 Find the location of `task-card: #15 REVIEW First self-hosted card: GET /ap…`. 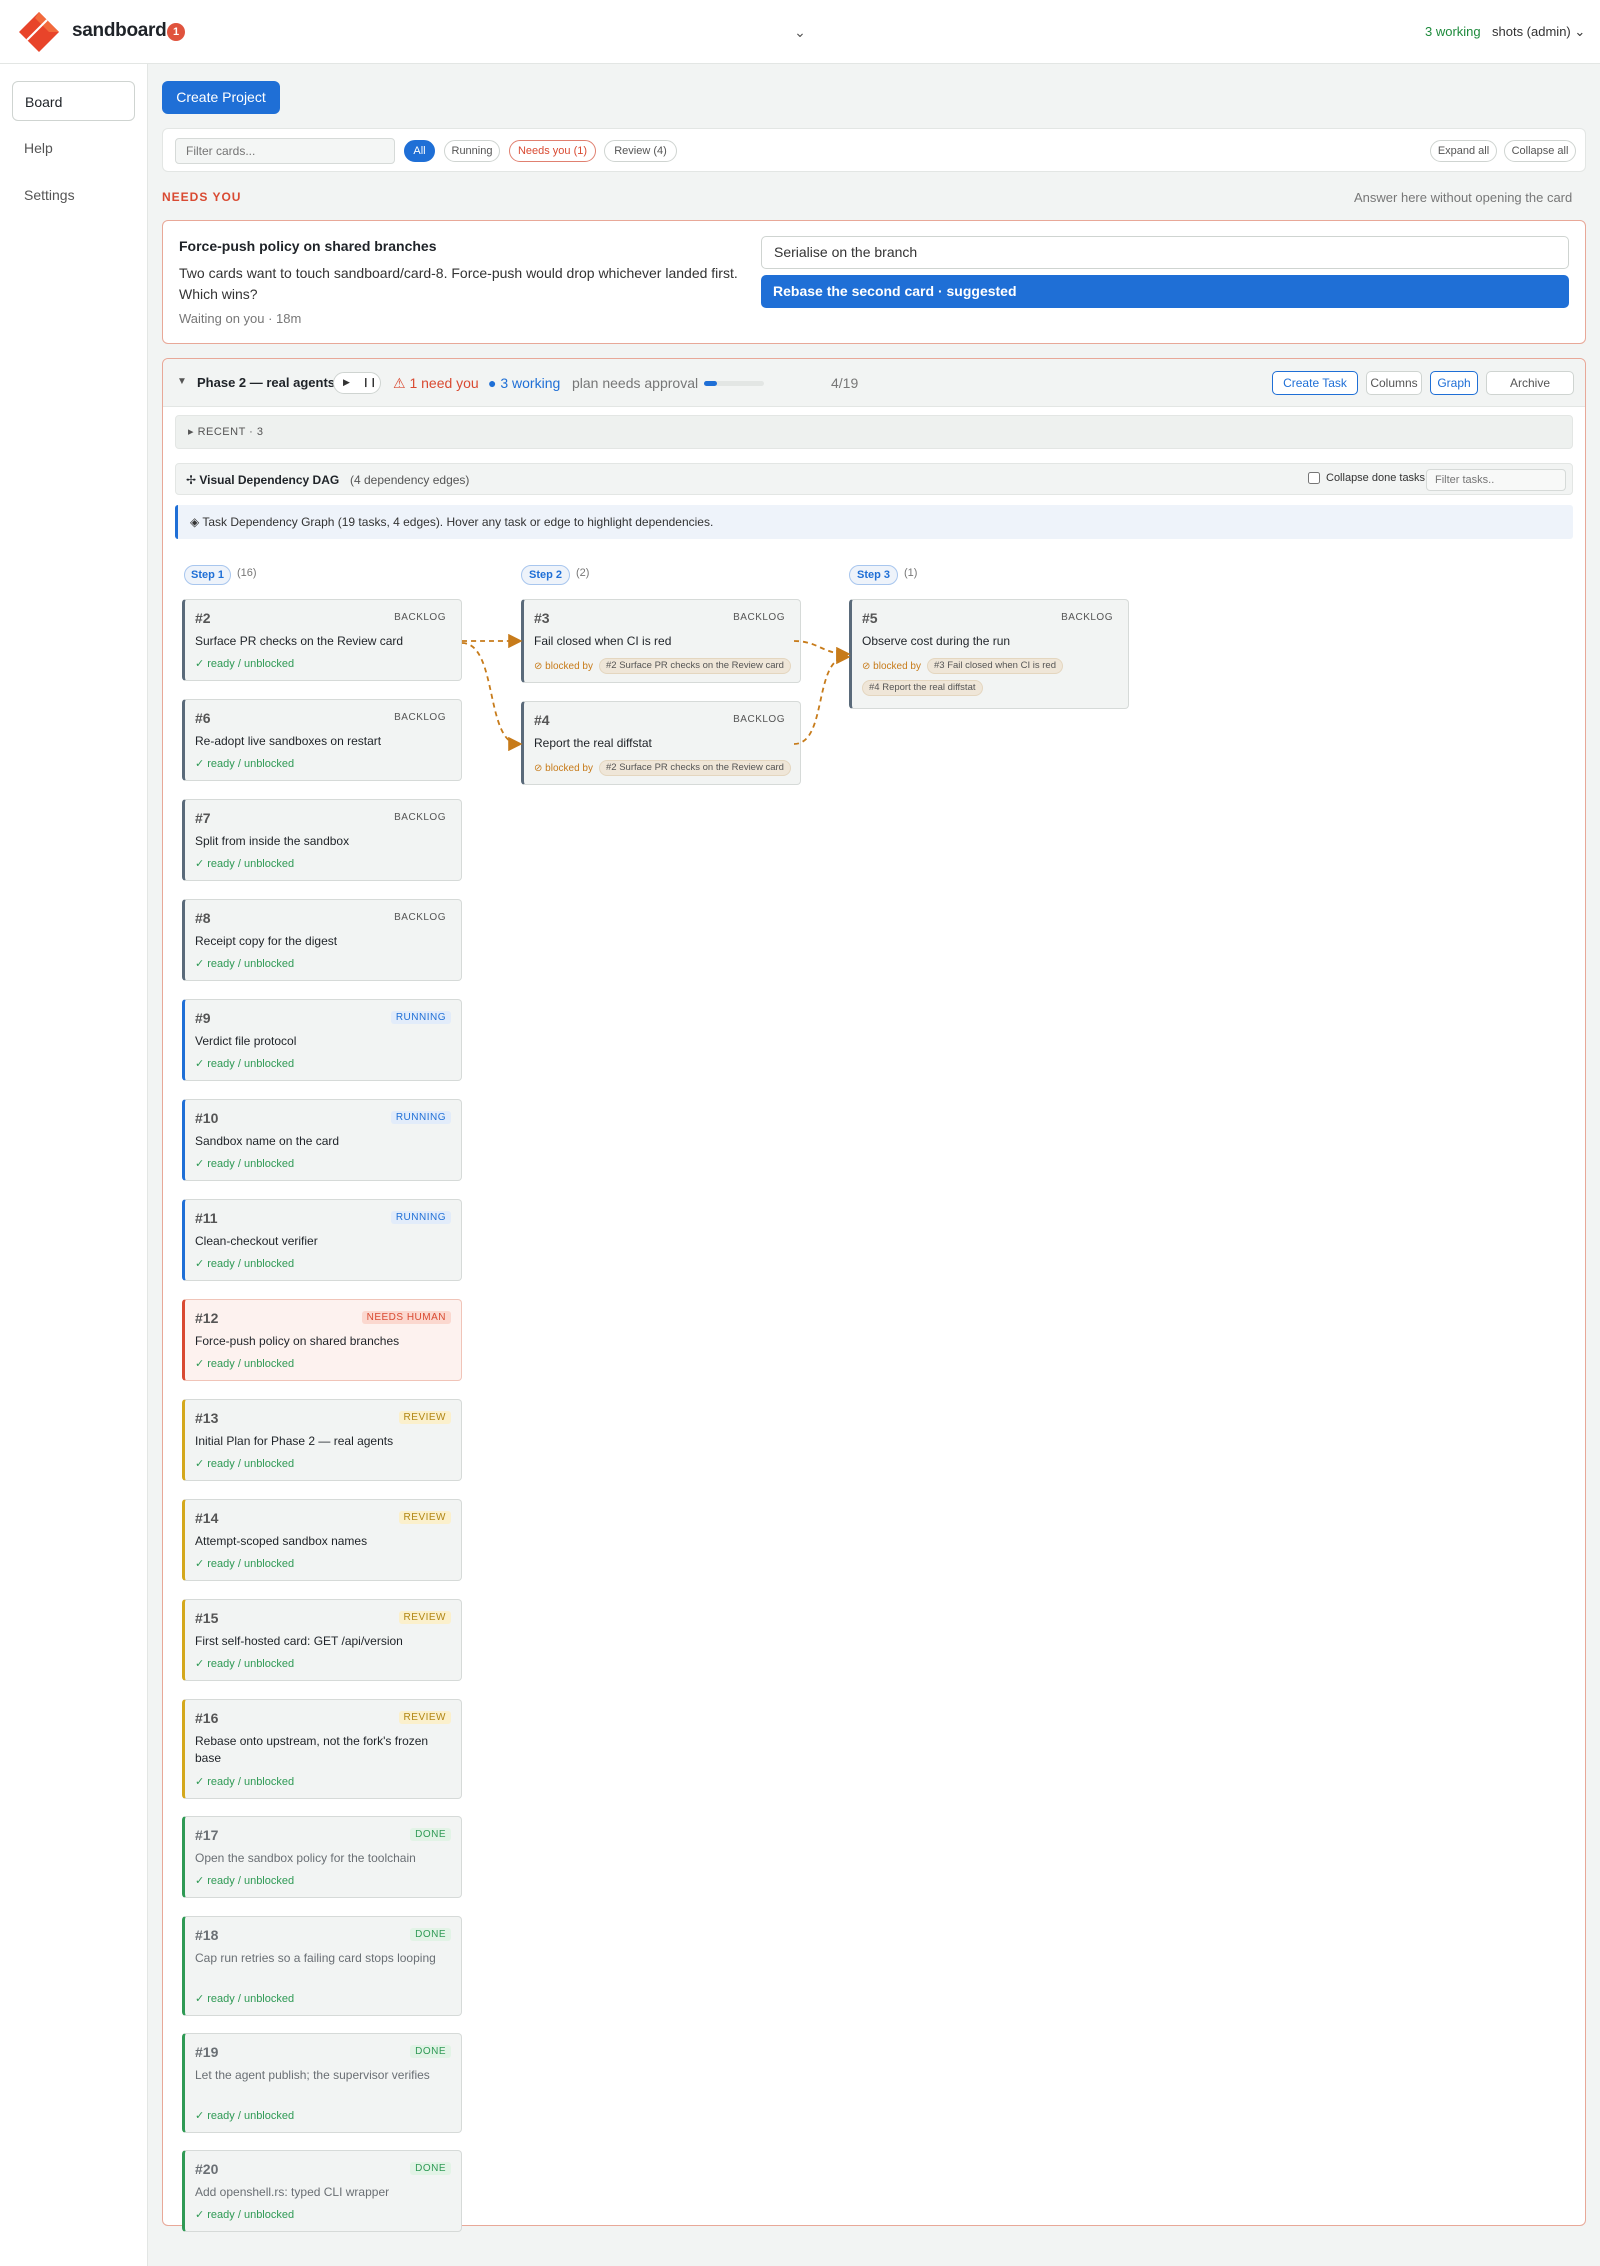

task-card: #15 REVIEW First self-hosted card: GET /ap… is located at coordinates (322, 1640).